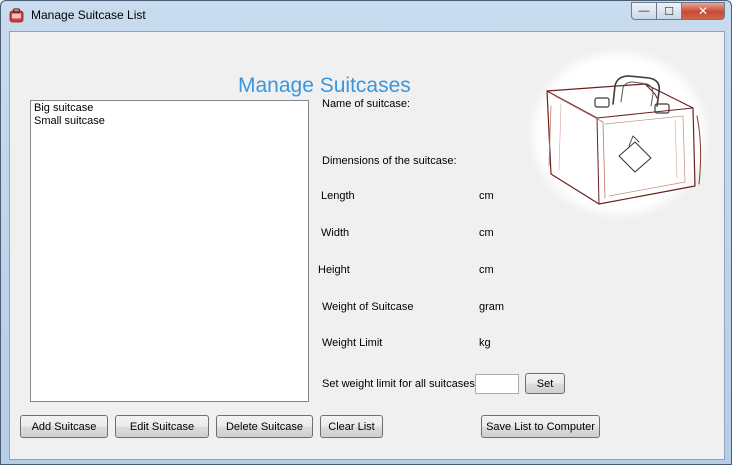  What do you see at coordinates (398, 384) in the screenshot?
I see `set-all-limit-label: Set weight limit for all suitcases` at bounding box center [398, 384].